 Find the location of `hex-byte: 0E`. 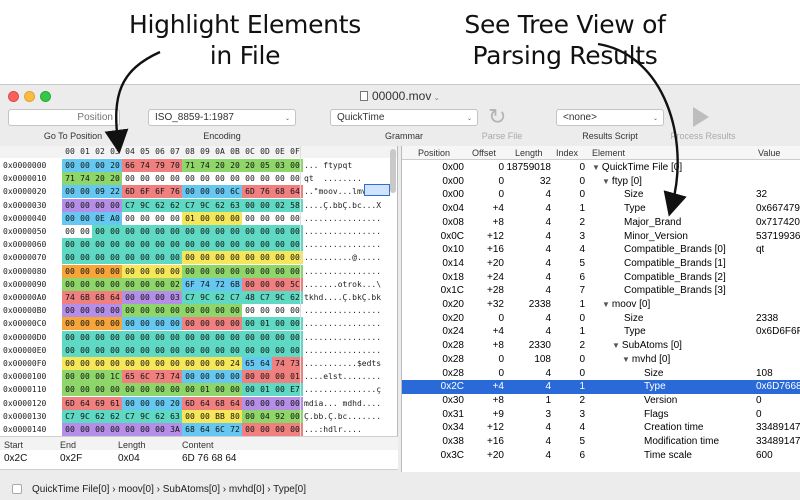

hex-byte: 0E is located at coordinates (100, 218).